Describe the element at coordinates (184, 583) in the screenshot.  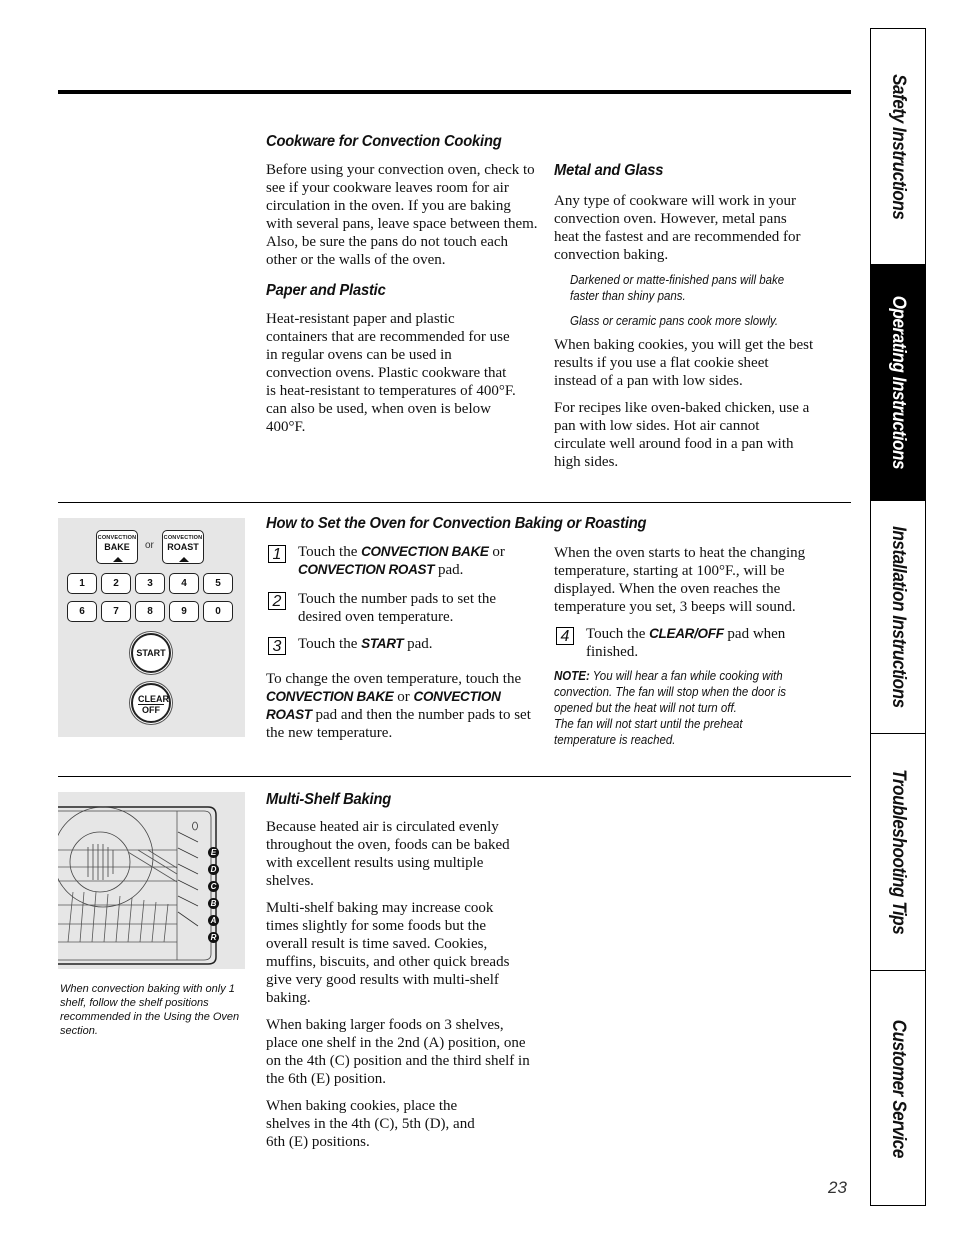
I see `number-pad-4: 4` at that location.